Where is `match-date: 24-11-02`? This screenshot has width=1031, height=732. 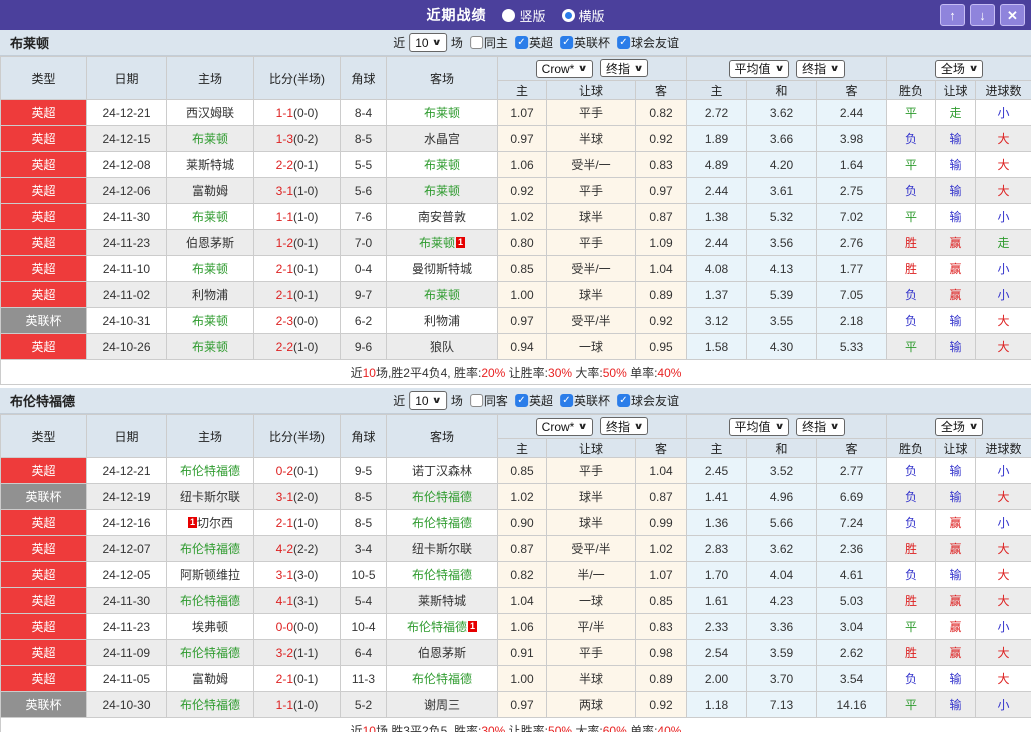 match-date: 24-11-02 is located at coordinates (126, 294).